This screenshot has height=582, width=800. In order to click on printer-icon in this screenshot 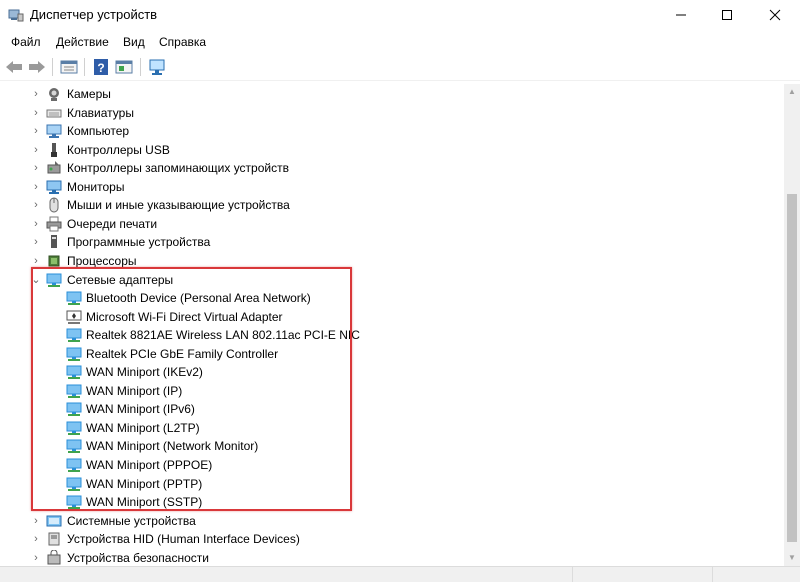, I will do `click(54, 224)`.